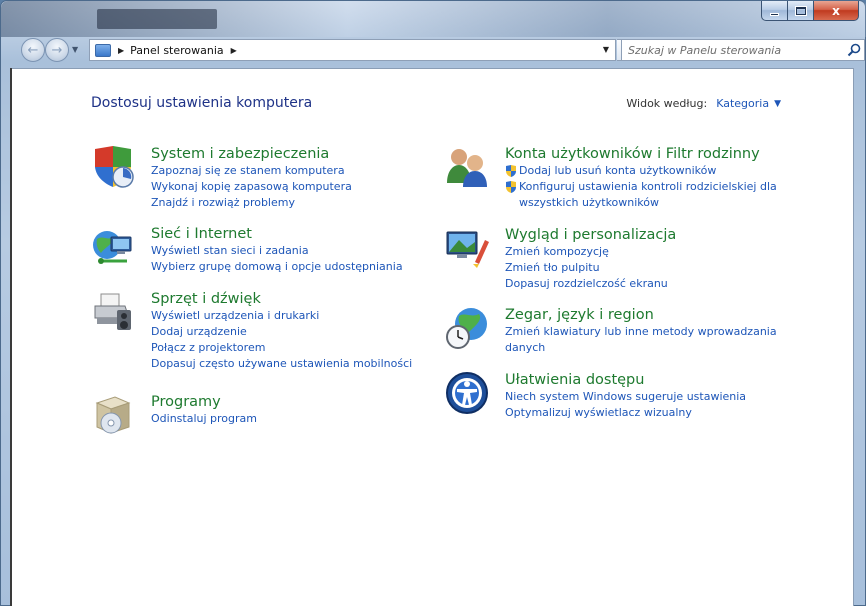 This screenshot has height=606, width=866. What do you see at coordinates (204, 402) in the screenshot?
I see `category-title: Programy` at bounding box center [204, 402].